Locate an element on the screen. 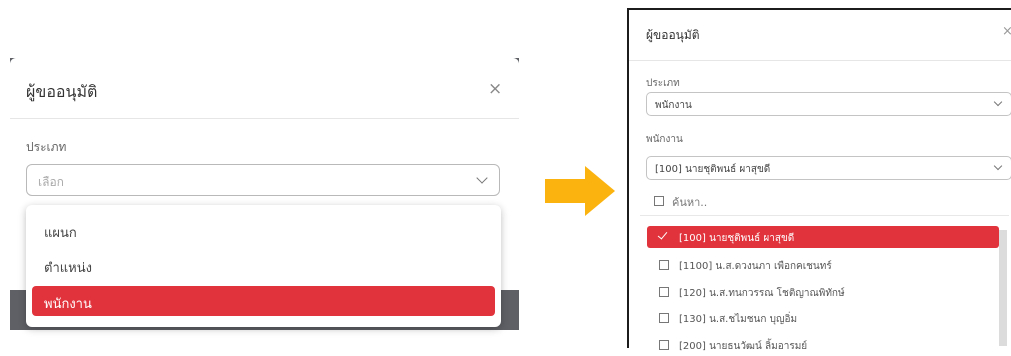  employee-option: [200] นายธนวัฒน์ ลิ้มอารมย์ is located at coordinates (823, 345).